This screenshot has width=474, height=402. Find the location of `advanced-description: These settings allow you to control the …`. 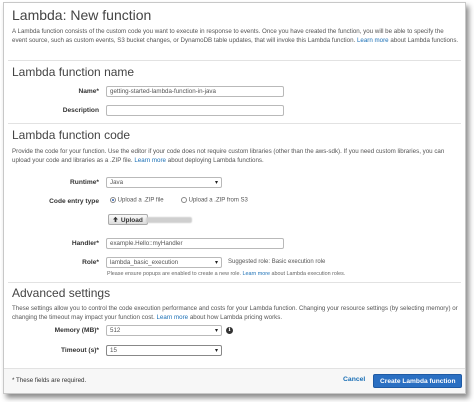

advanced-description: These settings allow you to control the … is located at coordinates (236, 313).